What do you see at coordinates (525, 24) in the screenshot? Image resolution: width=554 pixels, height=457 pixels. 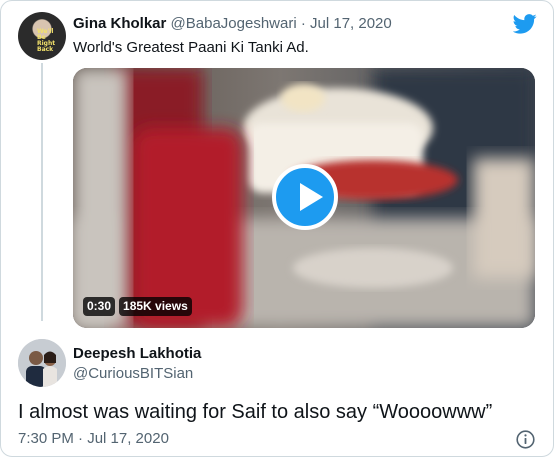 I see `twitter-bird-icon` at bounding box center [525, 24].